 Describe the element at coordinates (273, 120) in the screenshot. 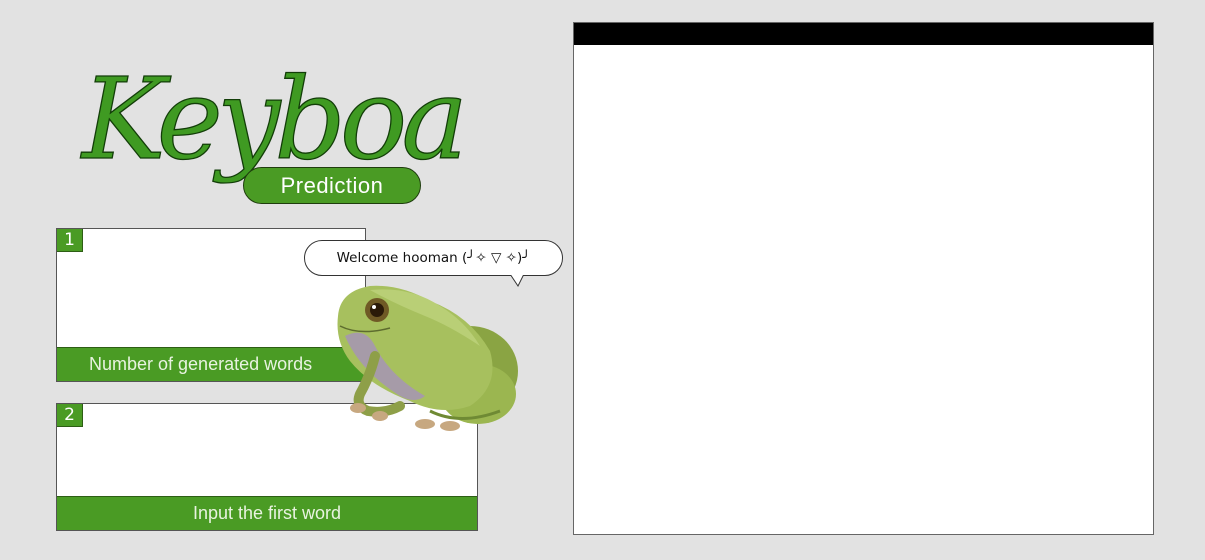

I see `logo-title: Keyboard` at that location.